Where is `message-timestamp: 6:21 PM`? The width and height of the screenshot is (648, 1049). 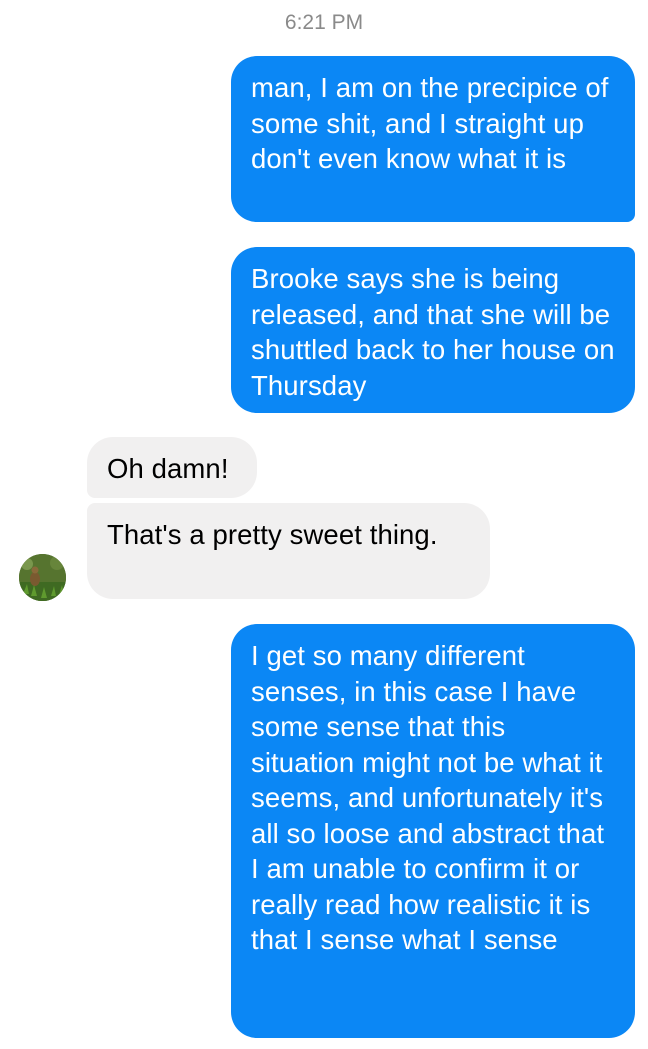 message-timestamp: 6:21 PM is located at coordinates (324, 22).